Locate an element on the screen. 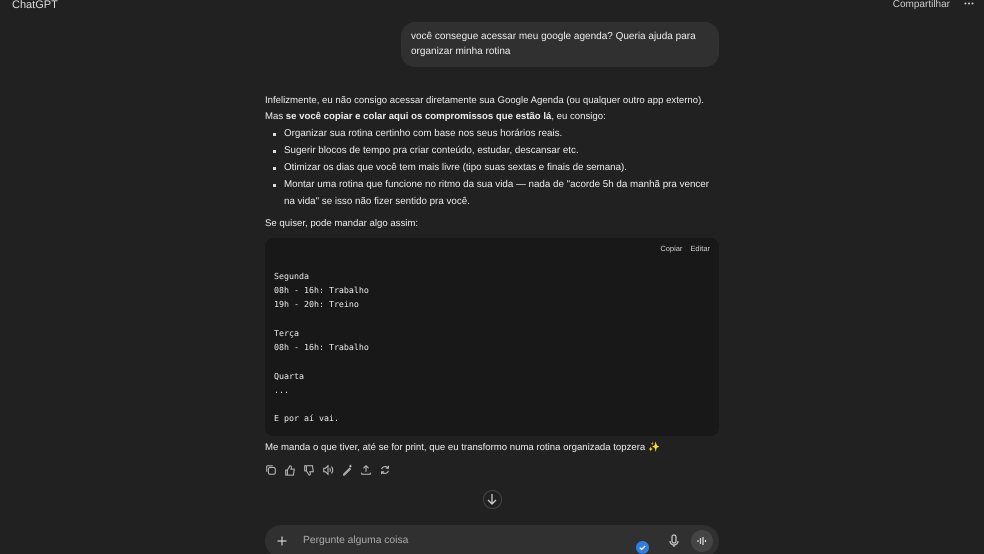 This screenshot has height=554, width=984. voice-mode-button is located at coordinates (702, 541).